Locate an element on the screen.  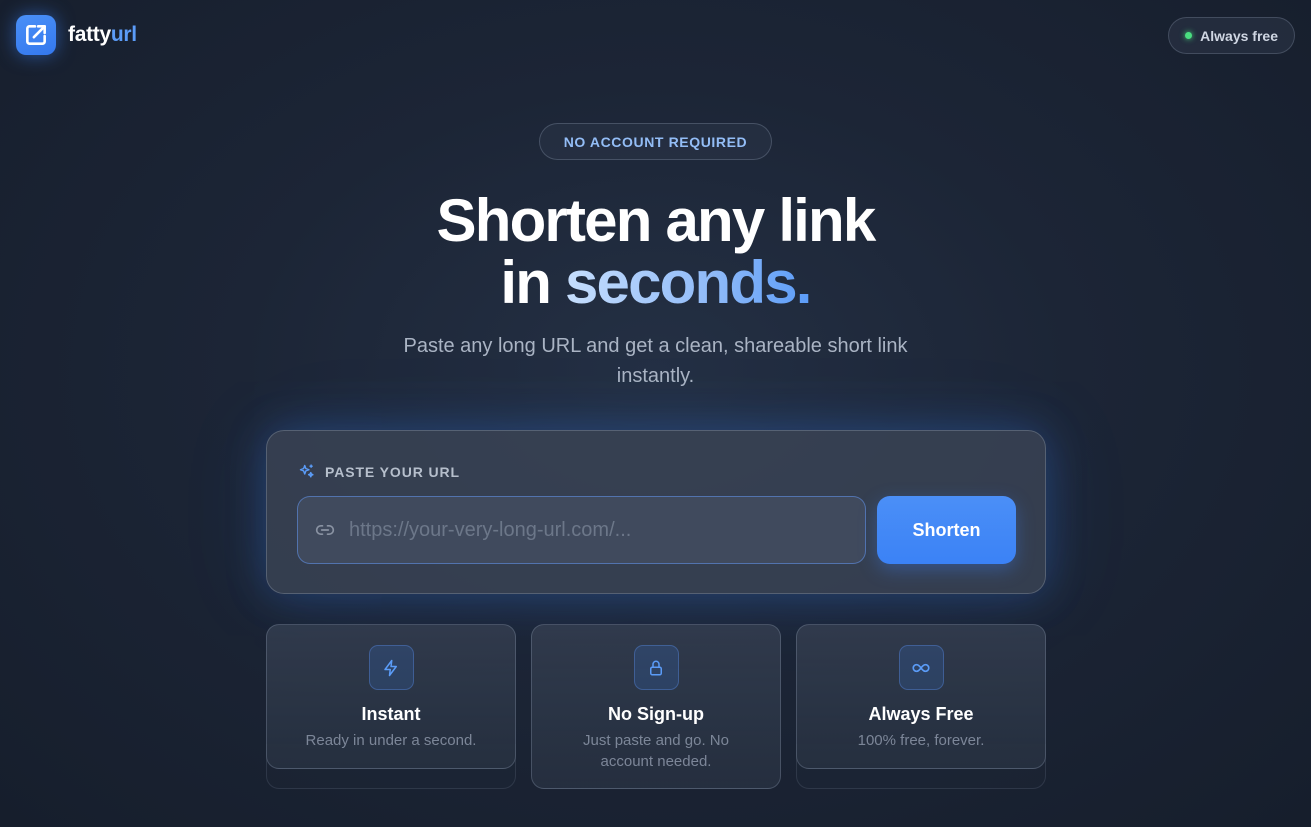
feature-card-instant: Instant Ready in under a second. is located at coordinates (391, 696).